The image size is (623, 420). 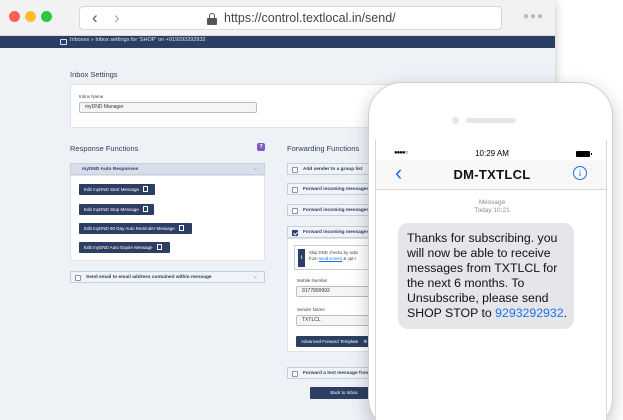 I want to click on contact-info-icon: i, so click(x=580, y=173).